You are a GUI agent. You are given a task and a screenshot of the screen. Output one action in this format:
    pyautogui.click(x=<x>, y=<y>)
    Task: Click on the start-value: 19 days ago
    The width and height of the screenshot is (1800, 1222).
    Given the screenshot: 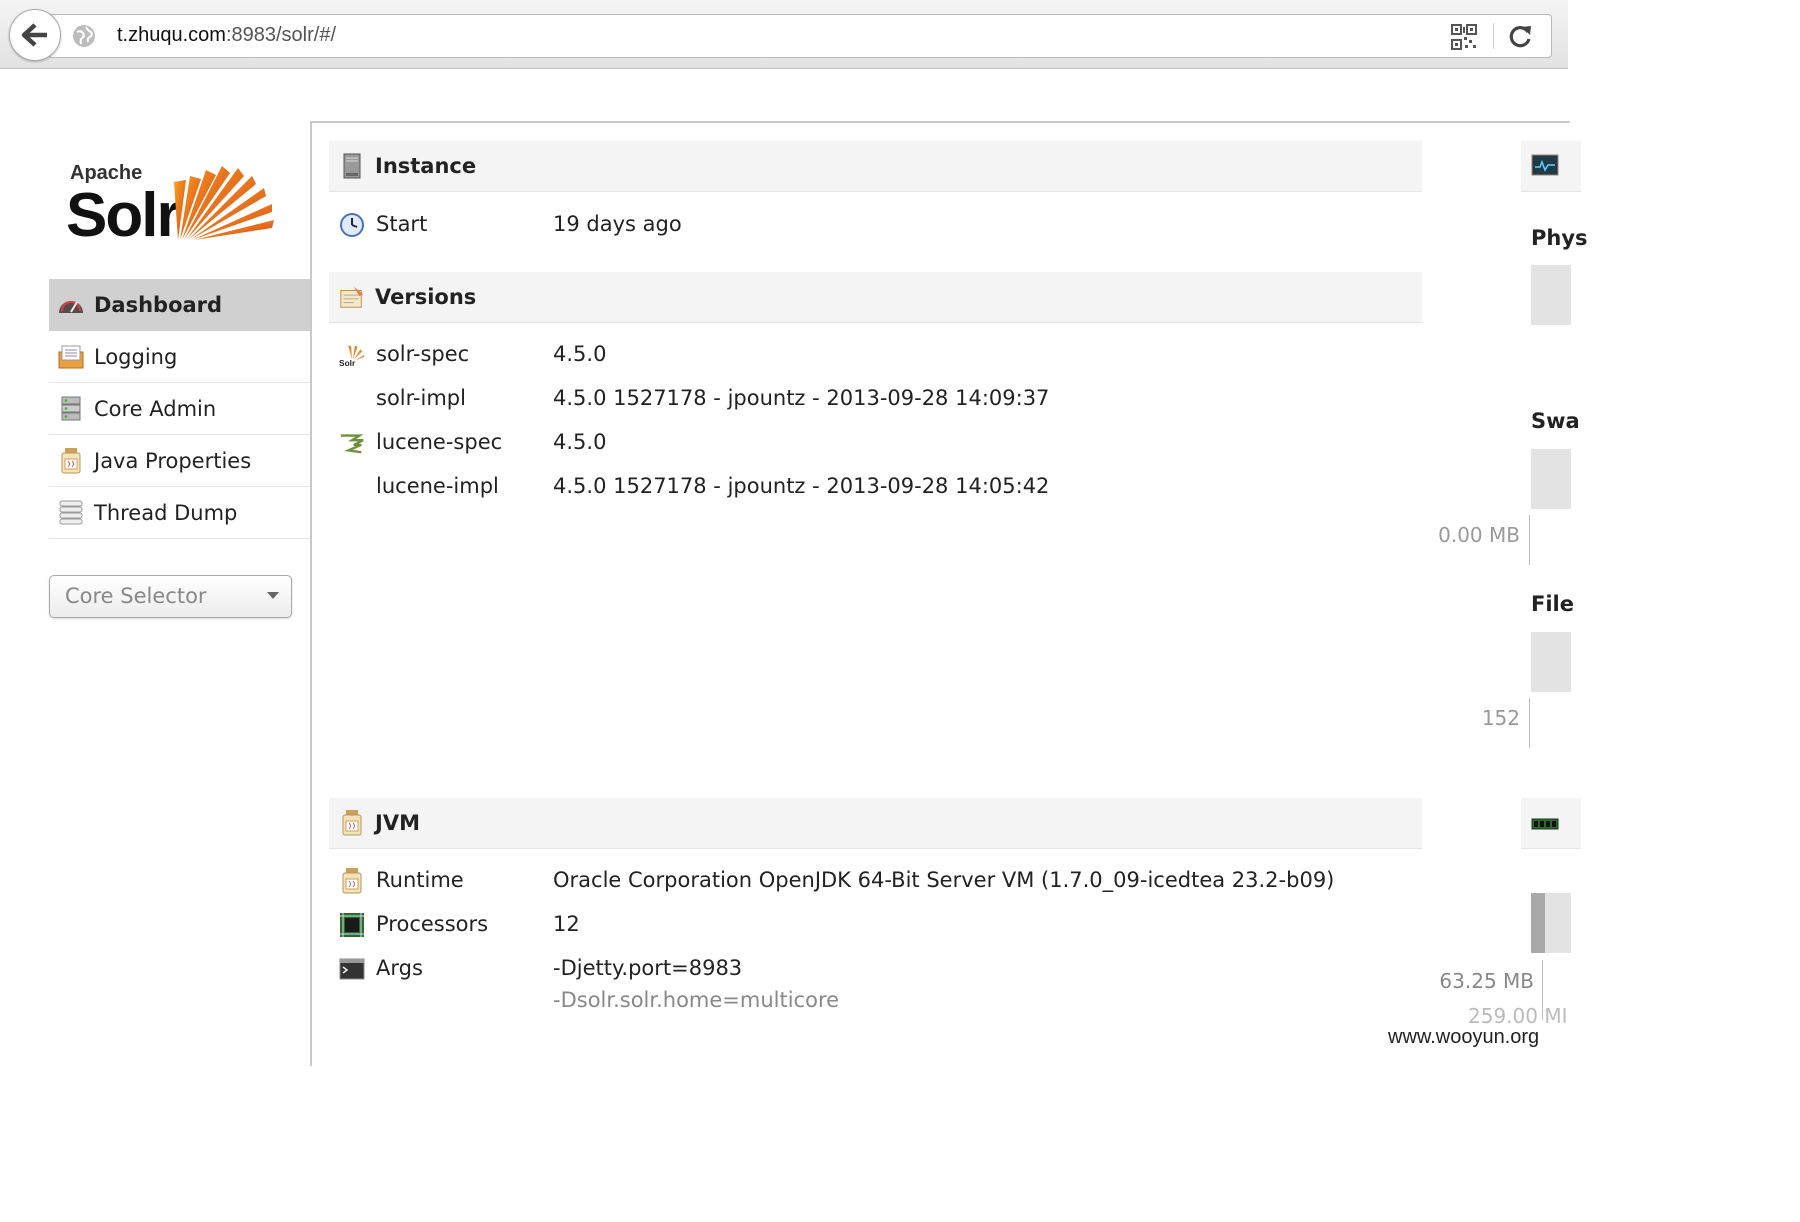 What is the action you would take?
    pyautogui.click(x=617, y=224)
    